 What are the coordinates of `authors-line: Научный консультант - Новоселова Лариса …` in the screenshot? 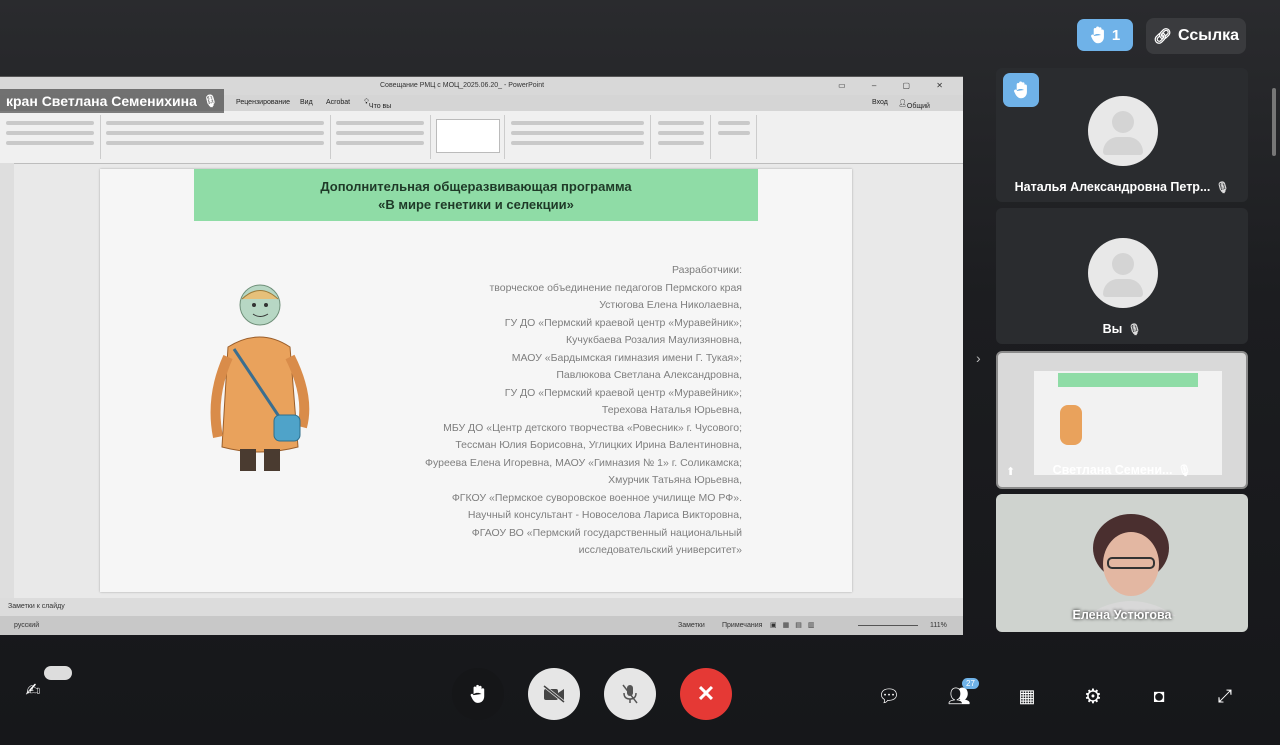 It's located at (604, 515).